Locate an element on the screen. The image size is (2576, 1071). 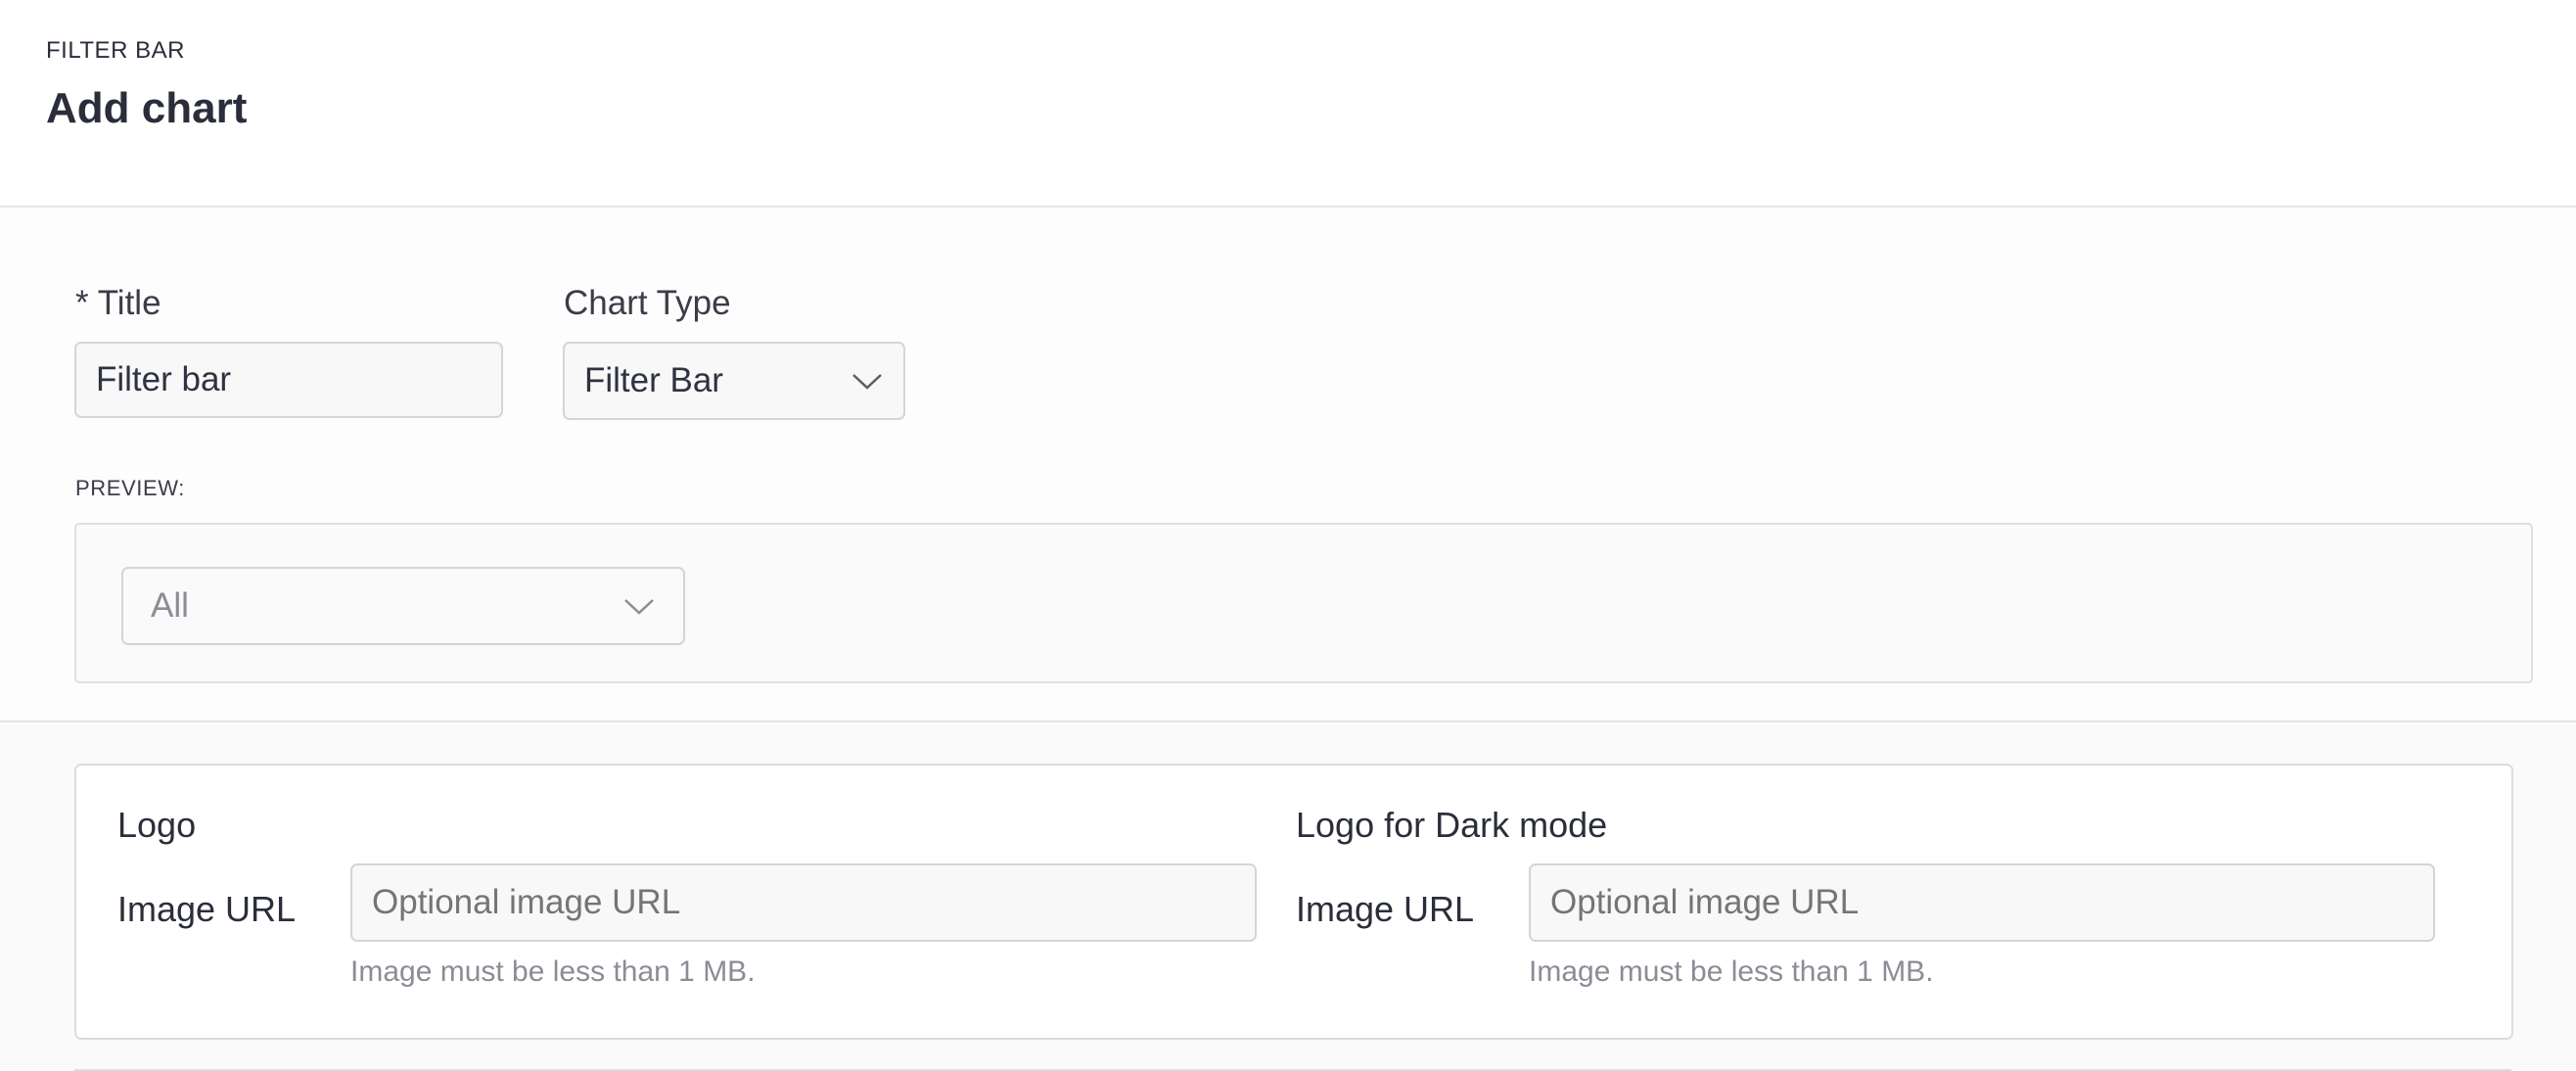
logo-url-label: Image URL is located at coordinates (207, 909).